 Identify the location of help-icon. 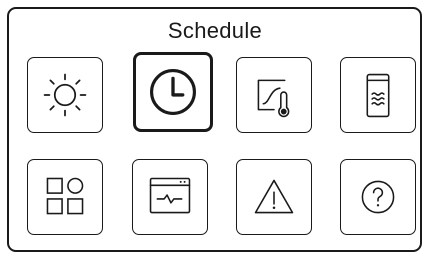
(378, 197).